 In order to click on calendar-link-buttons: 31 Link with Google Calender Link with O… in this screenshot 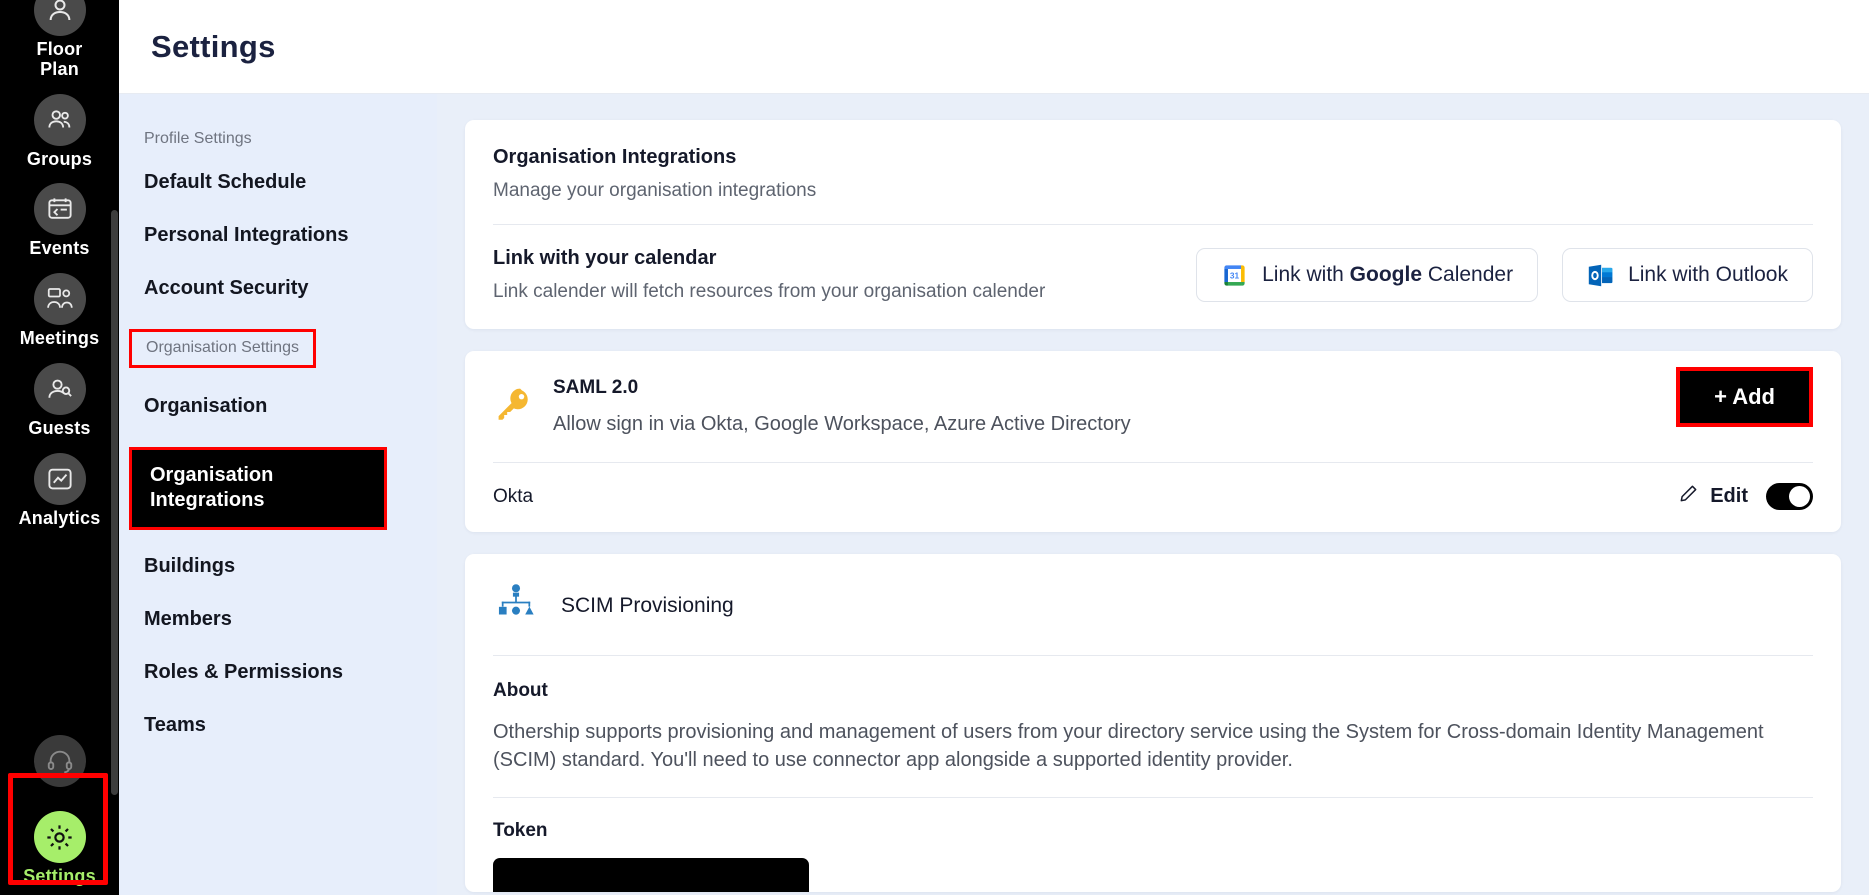, I will do `click(1504, 275)`.